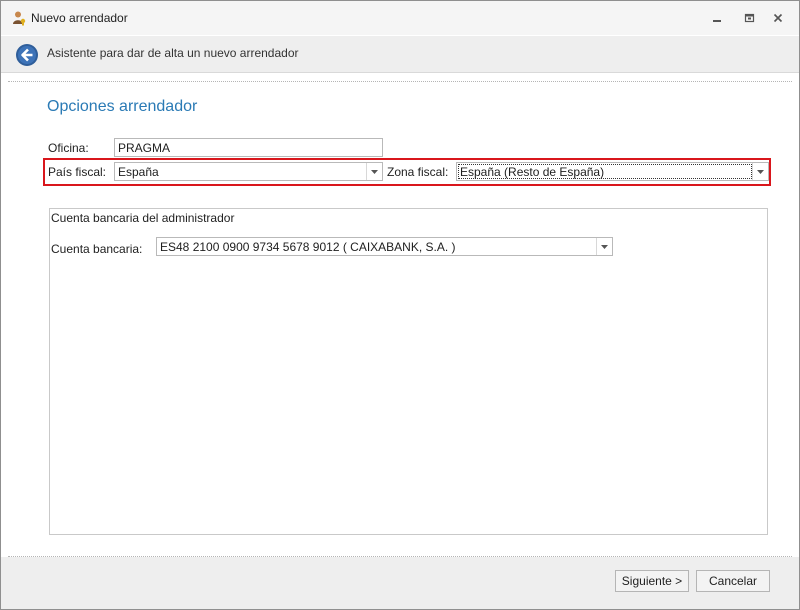  What do you see at coordinates (138, 172) in the screenshot?
I see `pais-fiscal-value: España` at bounding box center [138, 172].